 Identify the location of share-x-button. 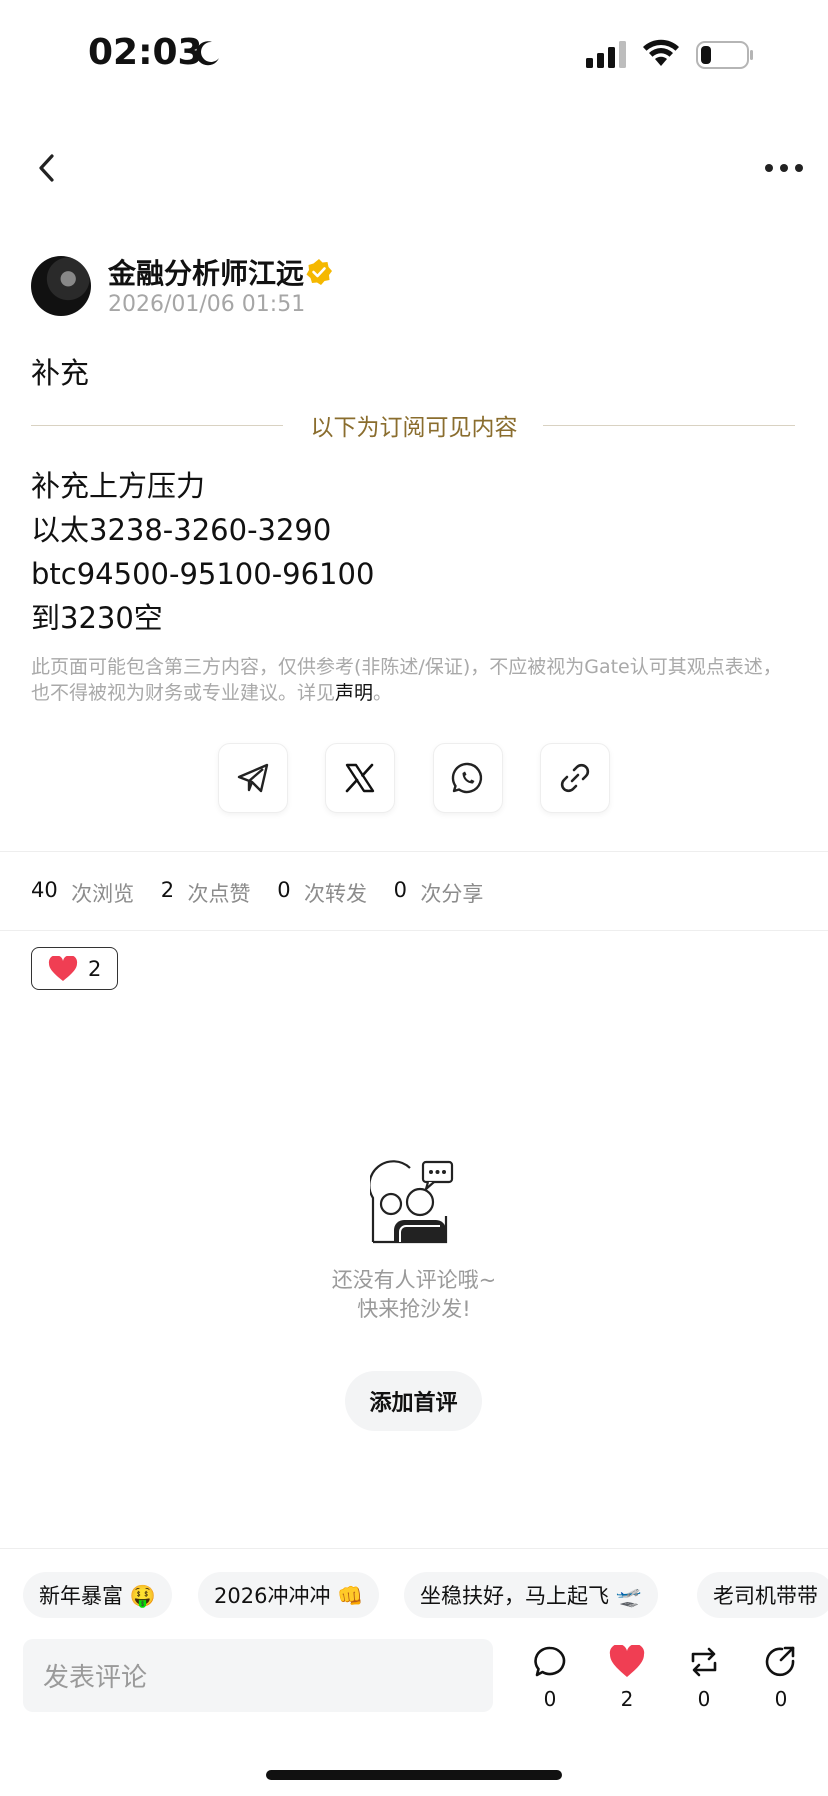
(360, 778).